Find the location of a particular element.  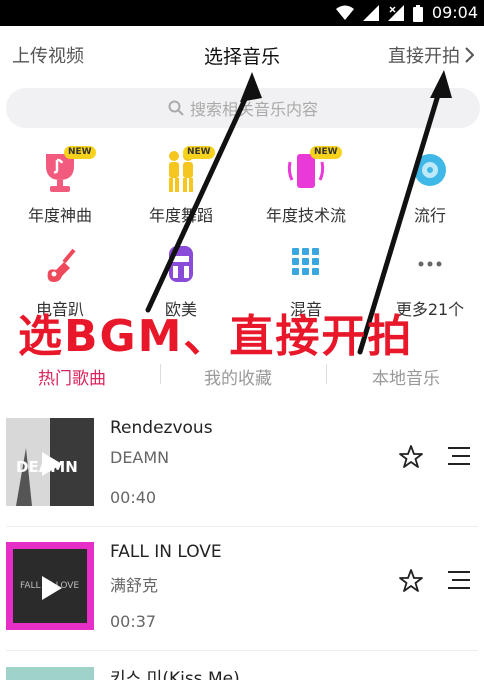

song-artist: 满舒克 is located at coordinates (134, 585).